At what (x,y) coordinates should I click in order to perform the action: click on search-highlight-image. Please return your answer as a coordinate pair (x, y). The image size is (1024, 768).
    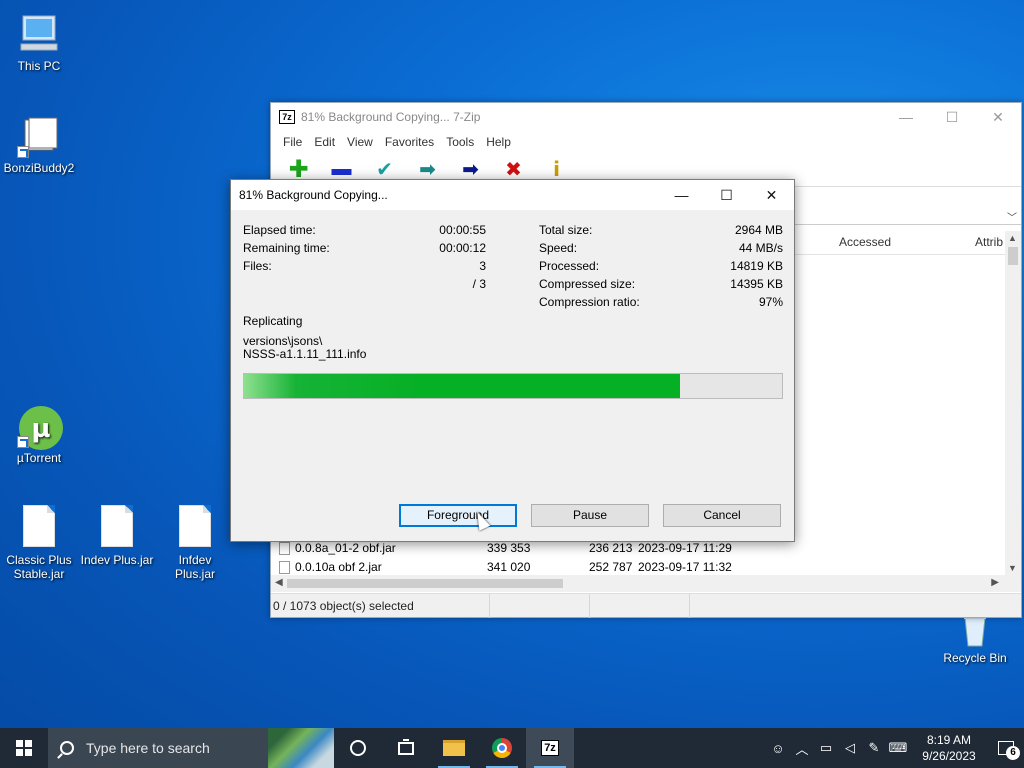
    Looking at the image, I should click on (301, 748).